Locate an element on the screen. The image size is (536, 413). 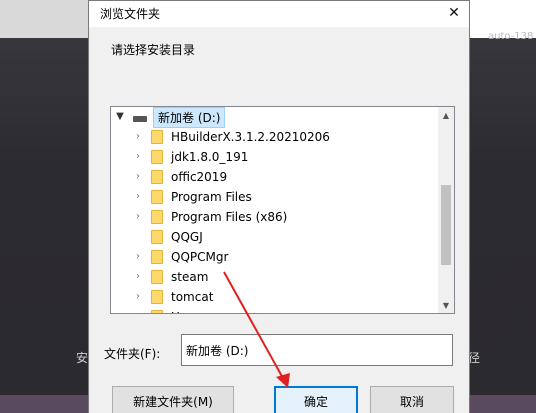
tree-item-folder: › offic2019 is located at coordinates (275, 177).